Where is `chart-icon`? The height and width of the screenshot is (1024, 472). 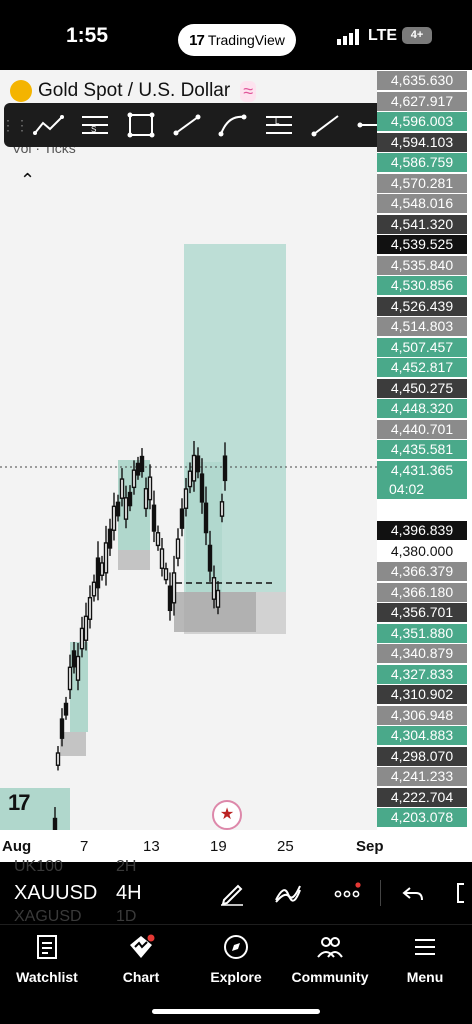
chart-icon is located at coordinates (142, 946).